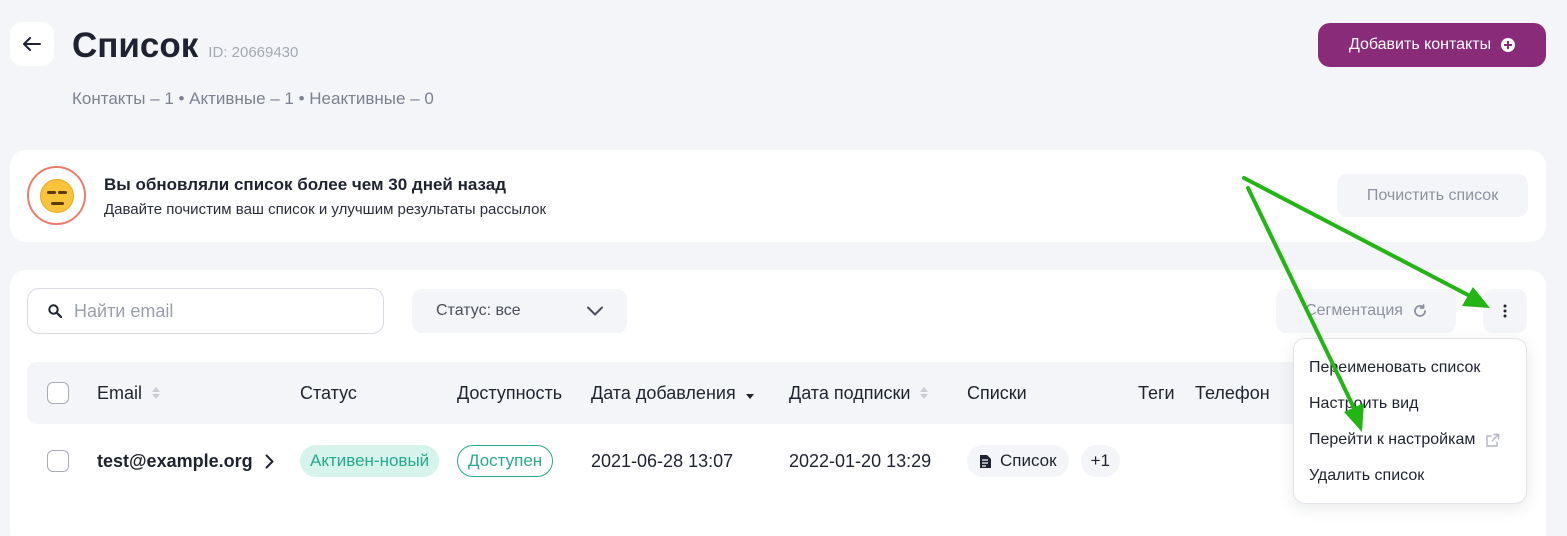  What do you see at coordinates (662, 460) in the screenshot?
I see `date-added-value: 2021-06-28 13:07` at bounding box center [662, 460].